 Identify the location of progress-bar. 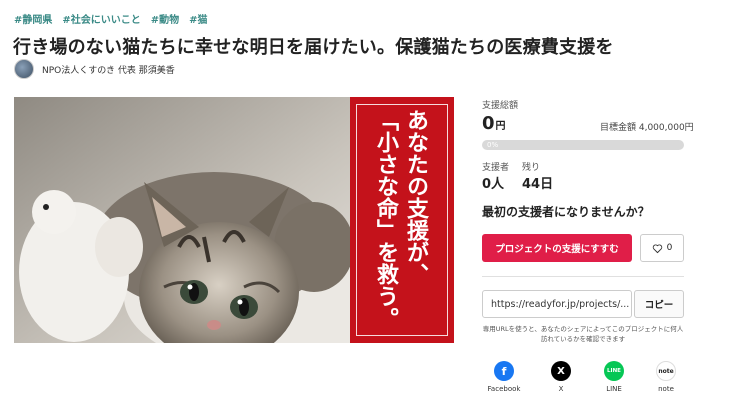
(583, 145).